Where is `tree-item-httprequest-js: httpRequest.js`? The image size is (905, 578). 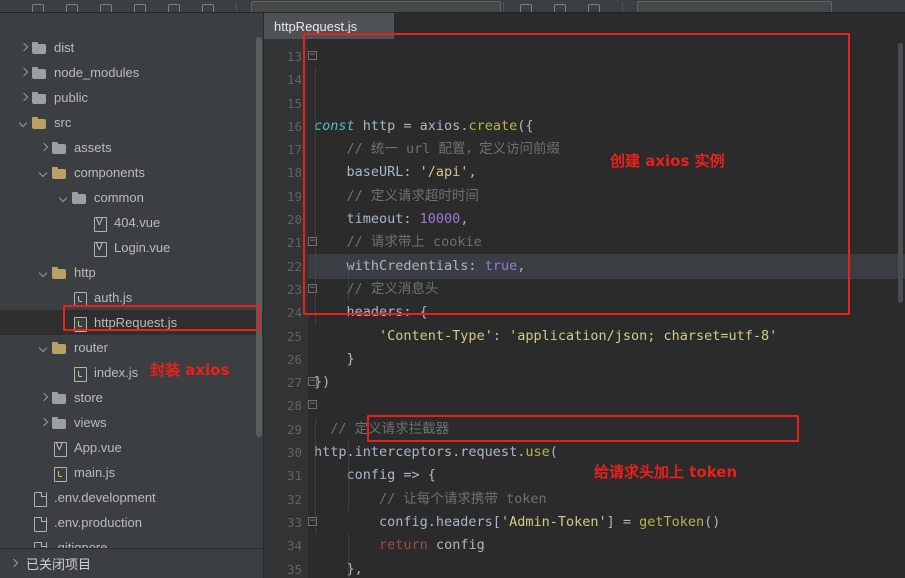 tree-item-httprequest-js: httpRequest.js is located at coordinates (131, 322).